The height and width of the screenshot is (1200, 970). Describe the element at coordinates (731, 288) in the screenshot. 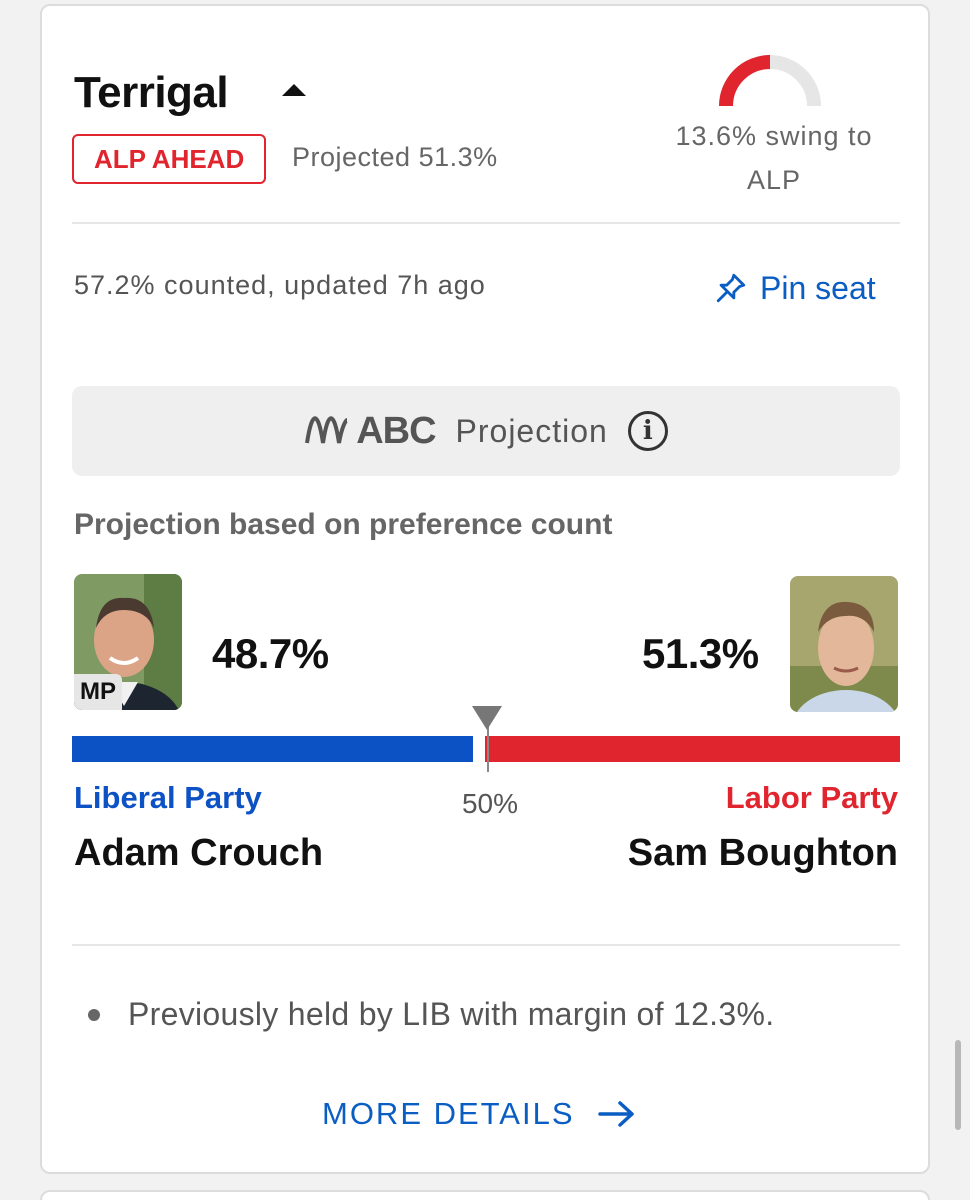

I see `pin-icon` at that location.